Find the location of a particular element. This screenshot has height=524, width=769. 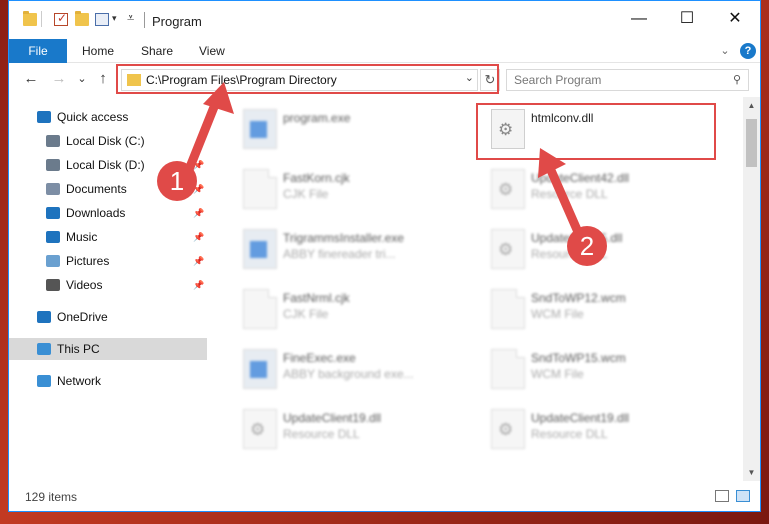

file-name: SndToWP12.wcm is located at coordinates (578, 298).